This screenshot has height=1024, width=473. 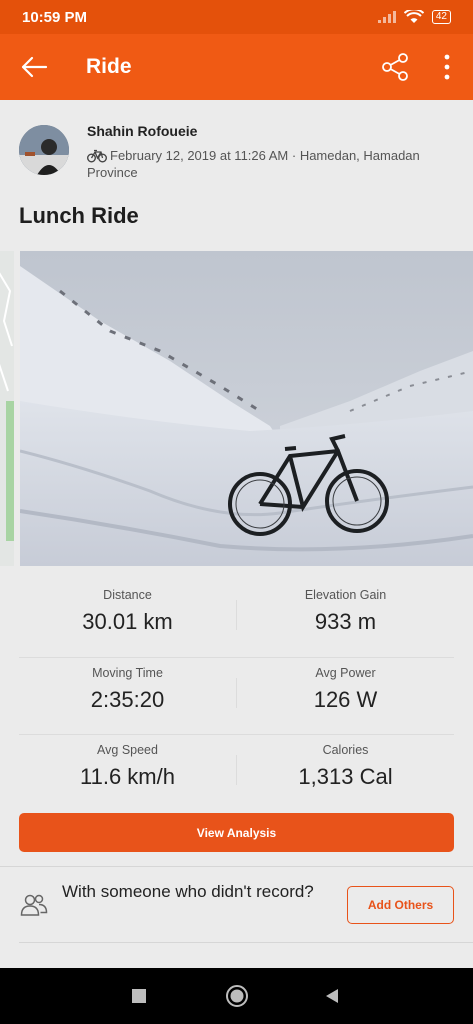 What do you see at coordinates (79, 215) in the screenshot?
I see `activity-title: Lunch Ride` at bounding box center [79, 215].